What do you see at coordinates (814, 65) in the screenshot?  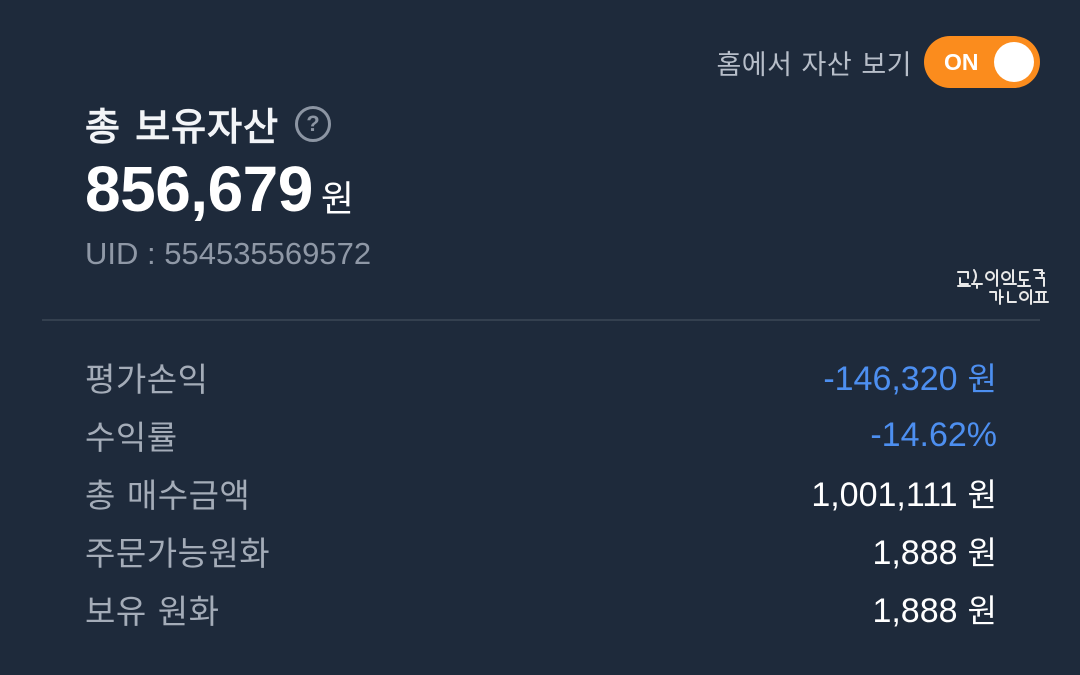 I see `home-asset-toggle-label: 홈에서 자산 보기` at bounding box center [814, 65].